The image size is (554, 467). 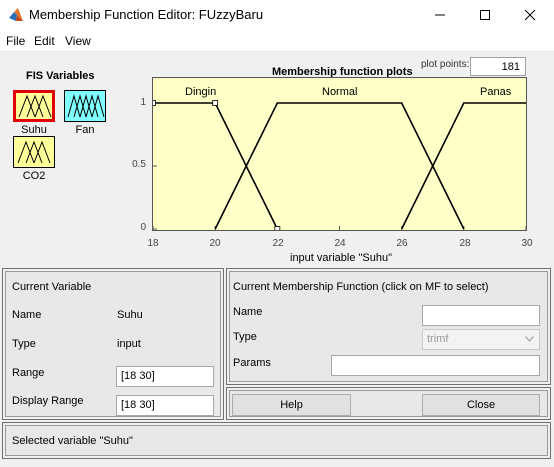 I want to click on range-input: [18 30], so click(x=165, y=376).